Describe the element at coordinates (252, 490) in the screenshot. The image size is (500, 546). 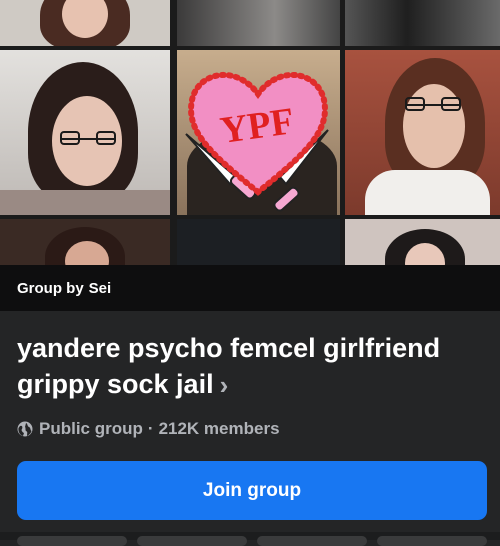
I see `join-group-button: Join group` at that location.